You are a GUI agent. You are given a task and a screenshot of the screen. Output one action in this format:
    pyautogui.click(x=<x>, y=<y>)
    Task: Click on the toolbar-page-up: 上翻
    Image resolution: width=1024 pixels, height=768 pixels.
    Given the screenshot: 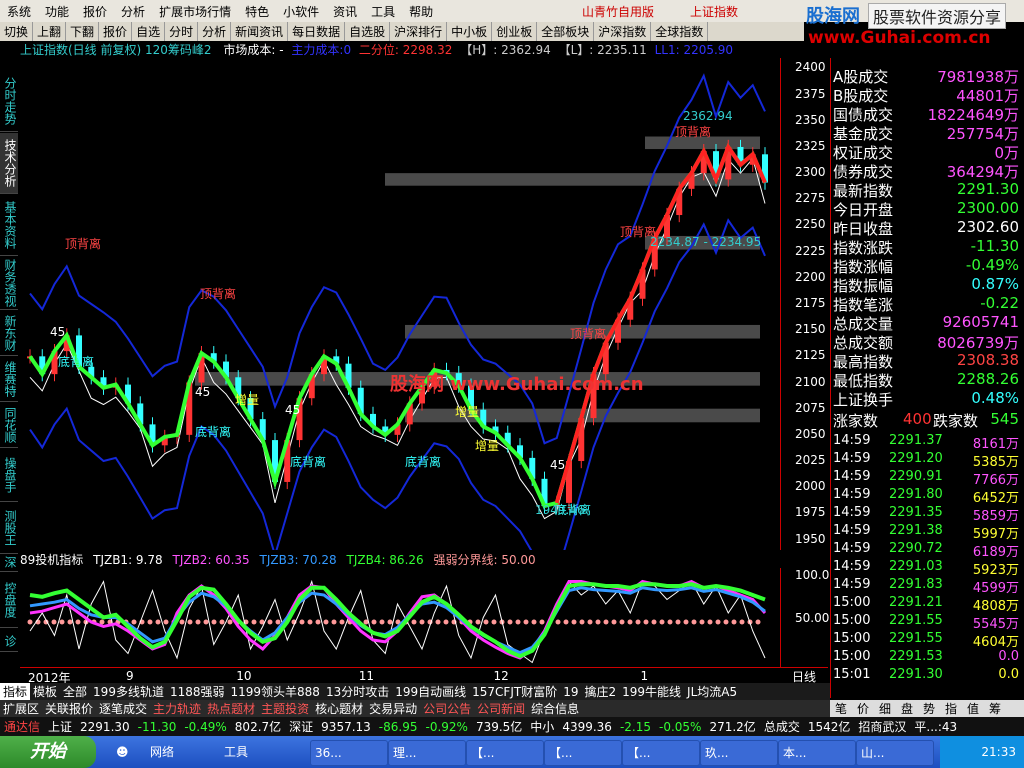 What is the action you would take?
    pyautogui.click(x=50, y=31)
    